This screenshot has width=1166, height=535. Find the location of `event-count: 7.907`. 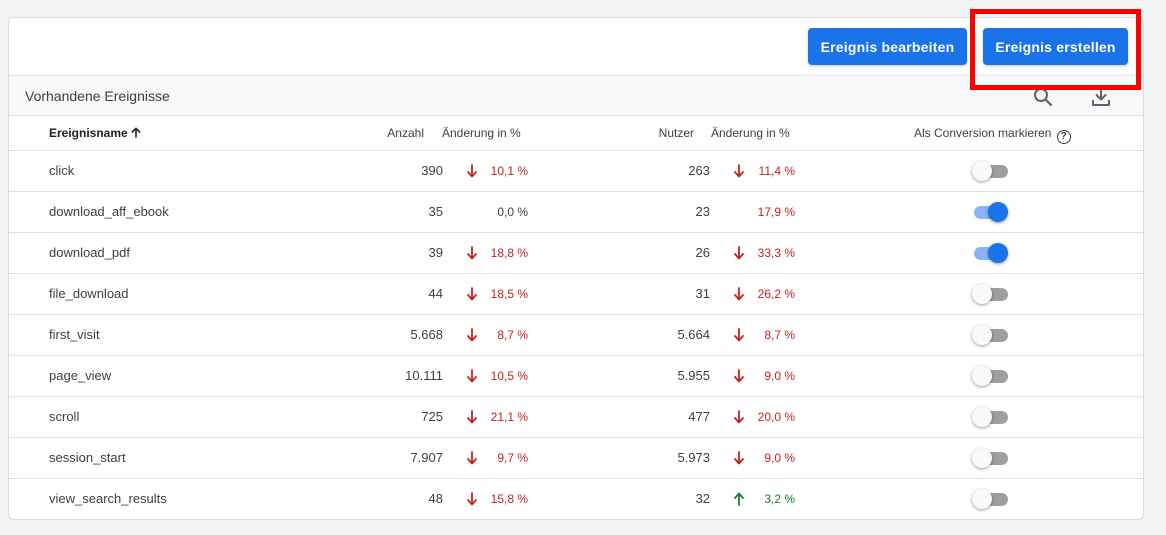

event-count: 7.907 is located at coordinates (426, 457).